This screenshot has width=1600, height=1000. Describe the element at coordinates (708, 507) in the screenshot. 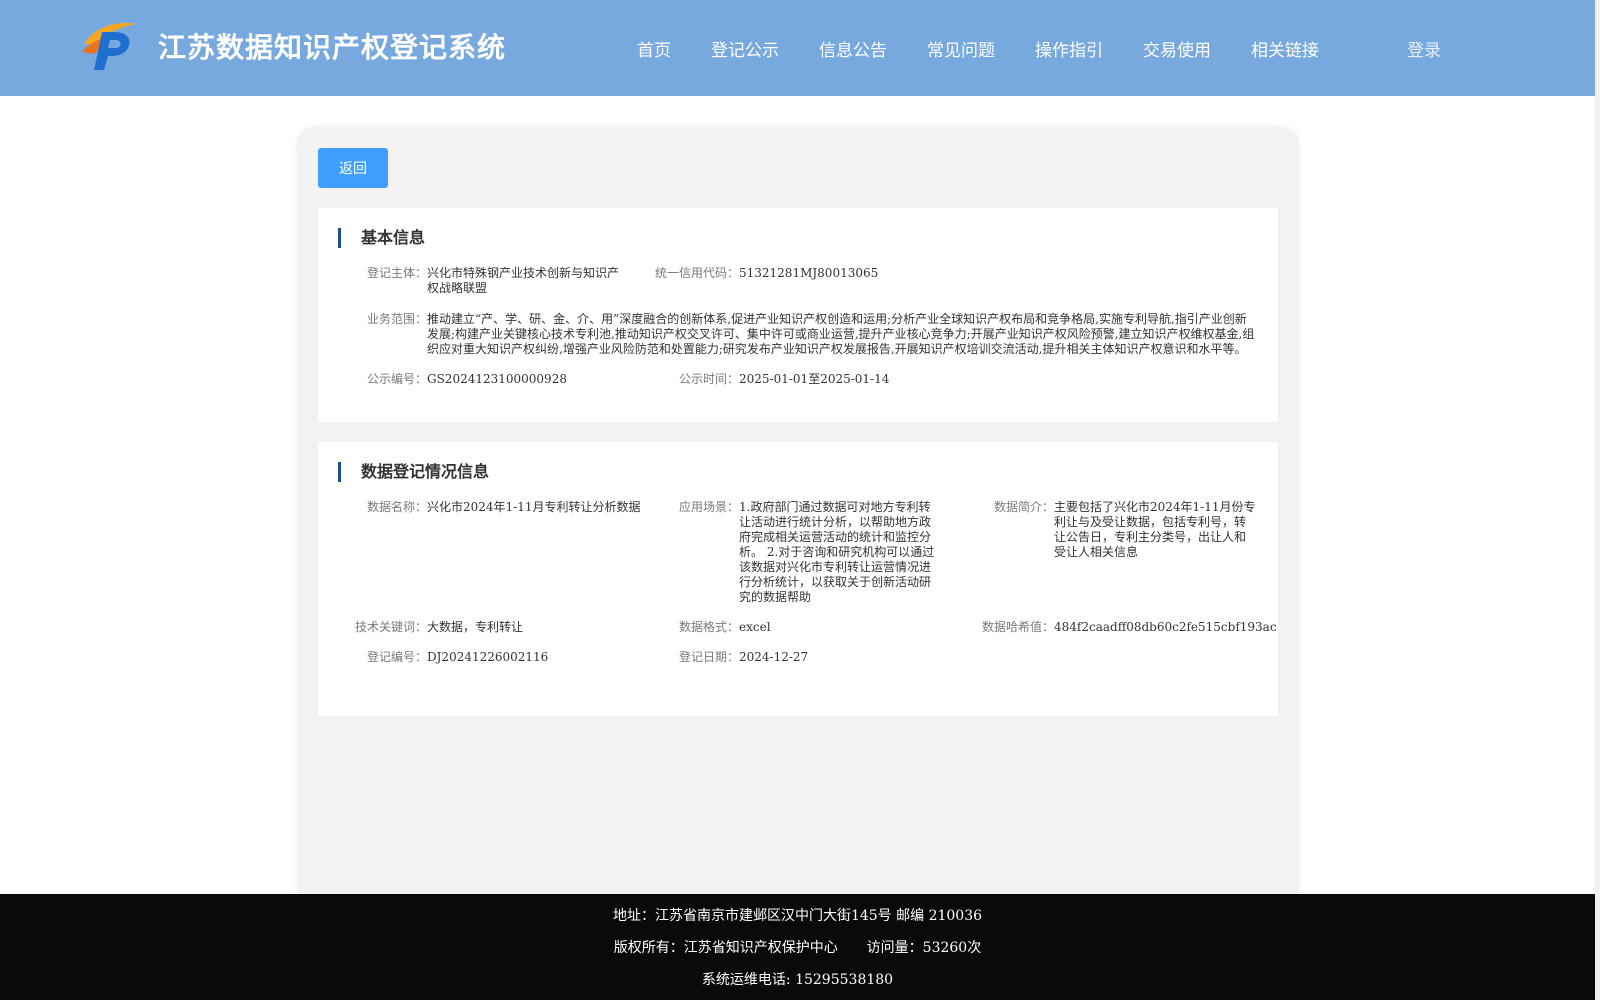

I see `application-scene-label: 应用场景：` at that location.